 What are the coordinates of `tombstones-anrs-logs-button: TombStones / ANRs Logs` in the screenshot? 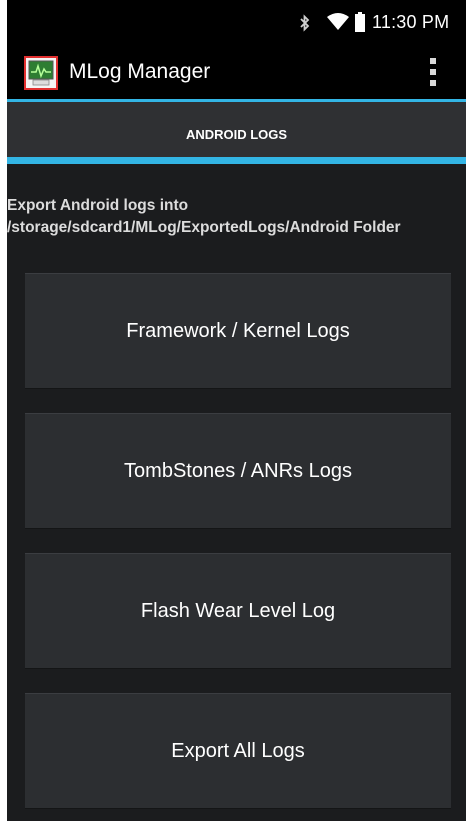 It's located at (238, 471).